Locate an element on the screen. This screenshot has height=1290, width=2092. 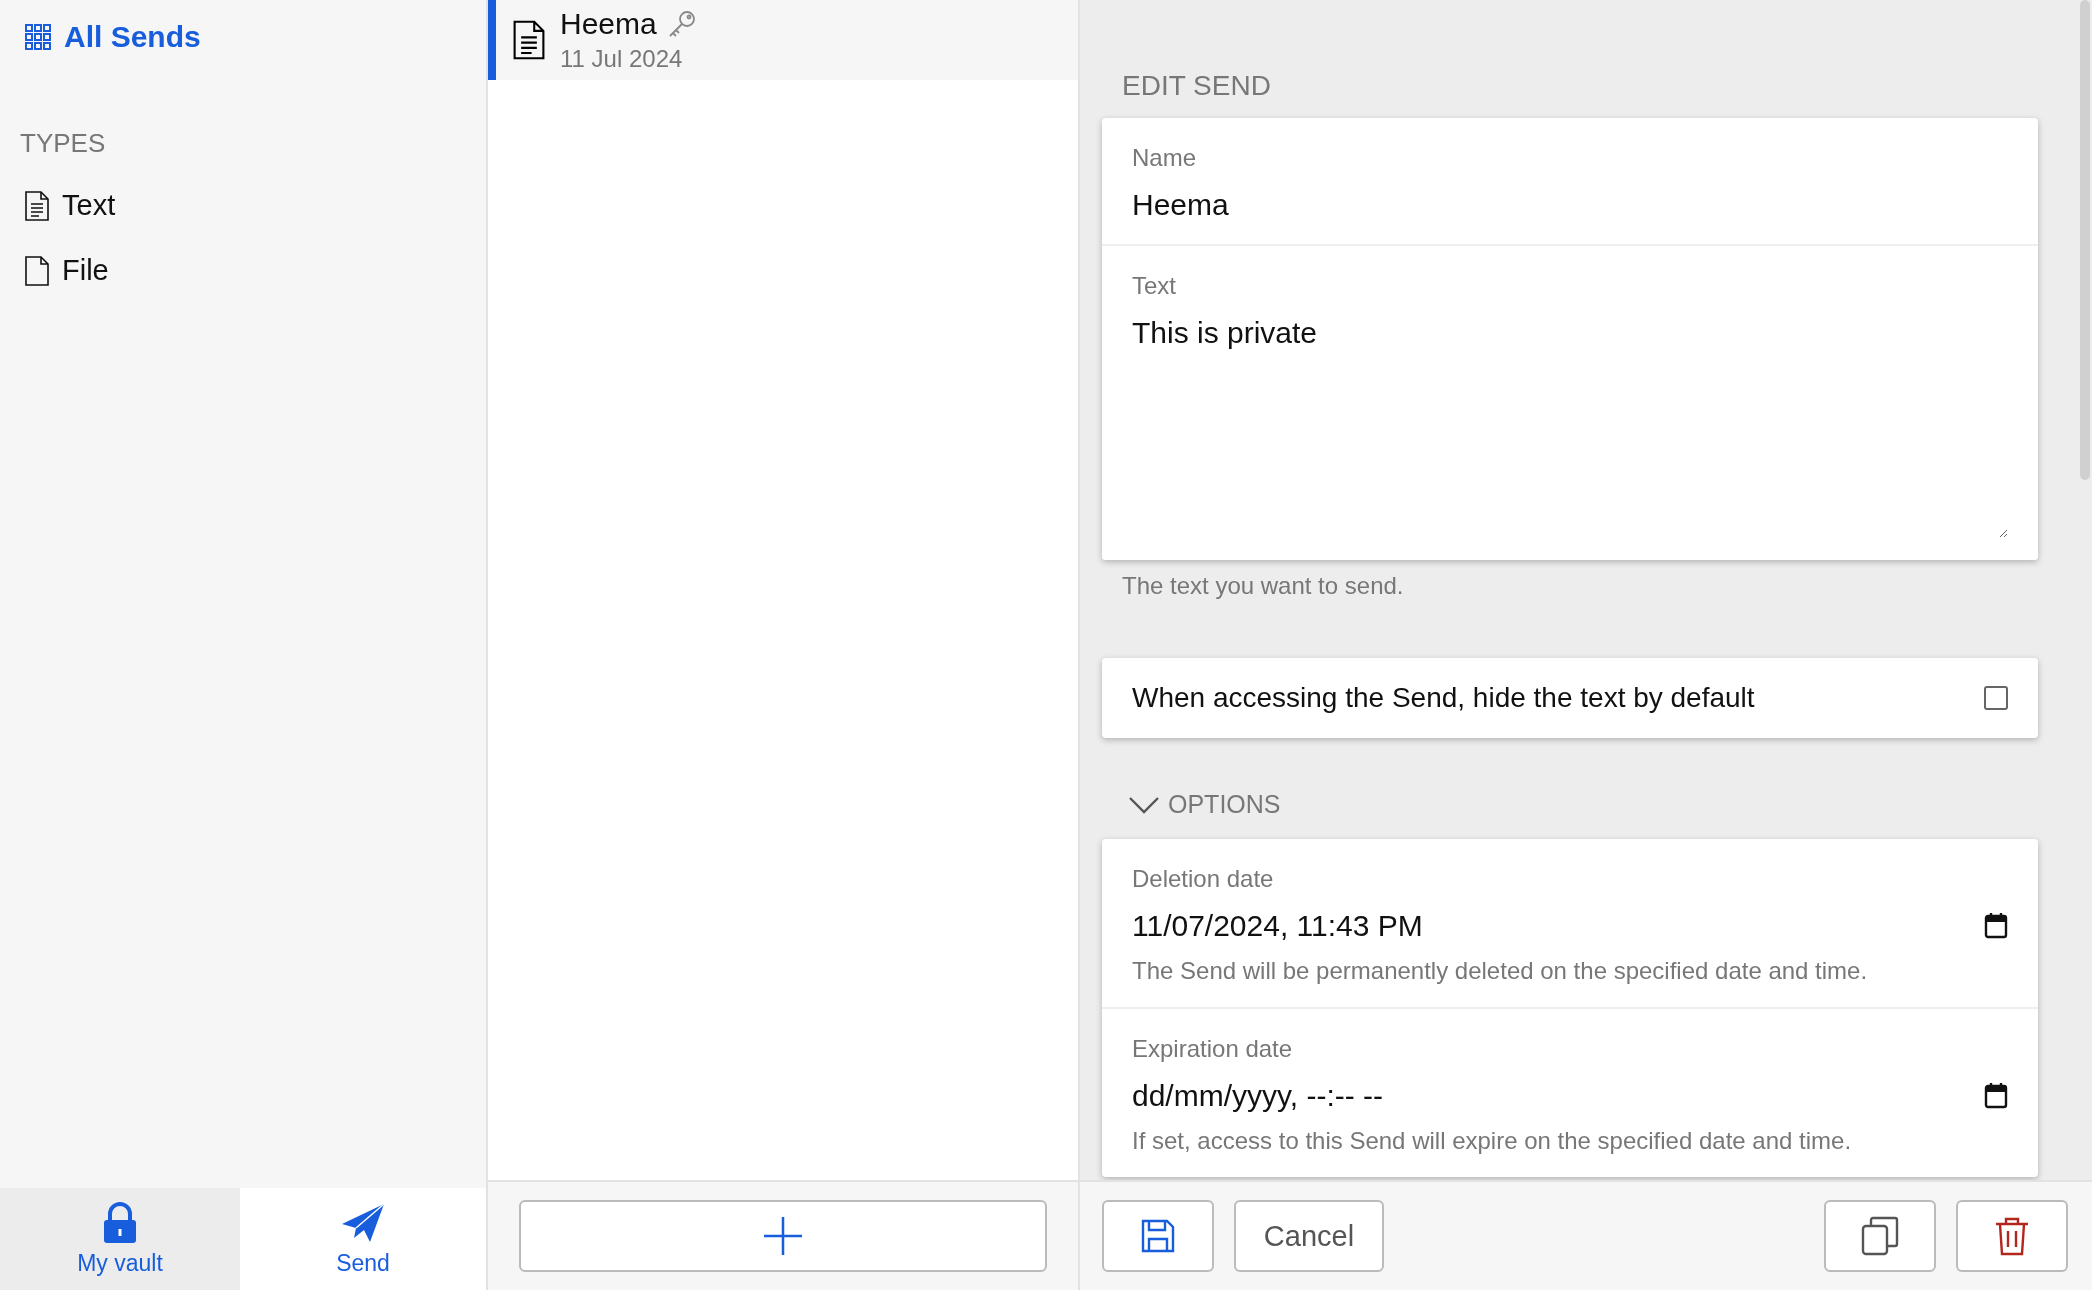
field-label: Expiration date is located at coordinates (1213, 1049).